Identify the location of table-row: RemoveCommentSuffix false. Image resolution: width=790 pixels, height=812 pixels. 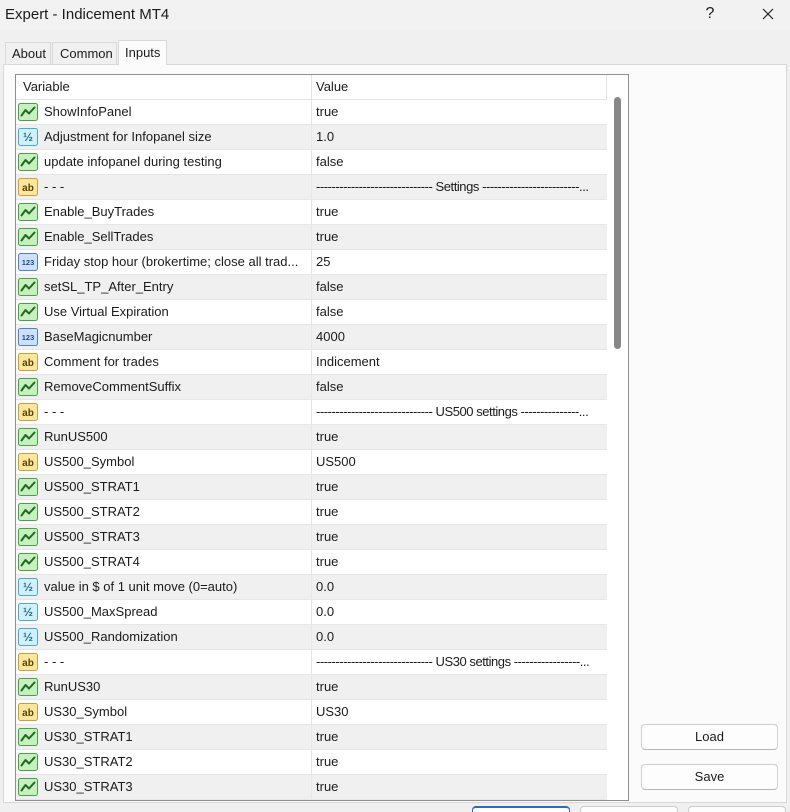
(311, 387).